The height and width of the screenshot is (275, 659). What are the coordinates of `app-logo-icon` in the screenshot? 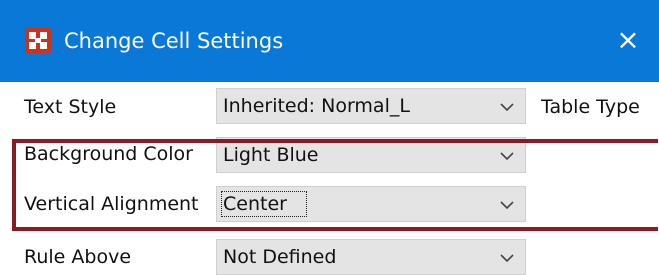 It's located at (38, 40).